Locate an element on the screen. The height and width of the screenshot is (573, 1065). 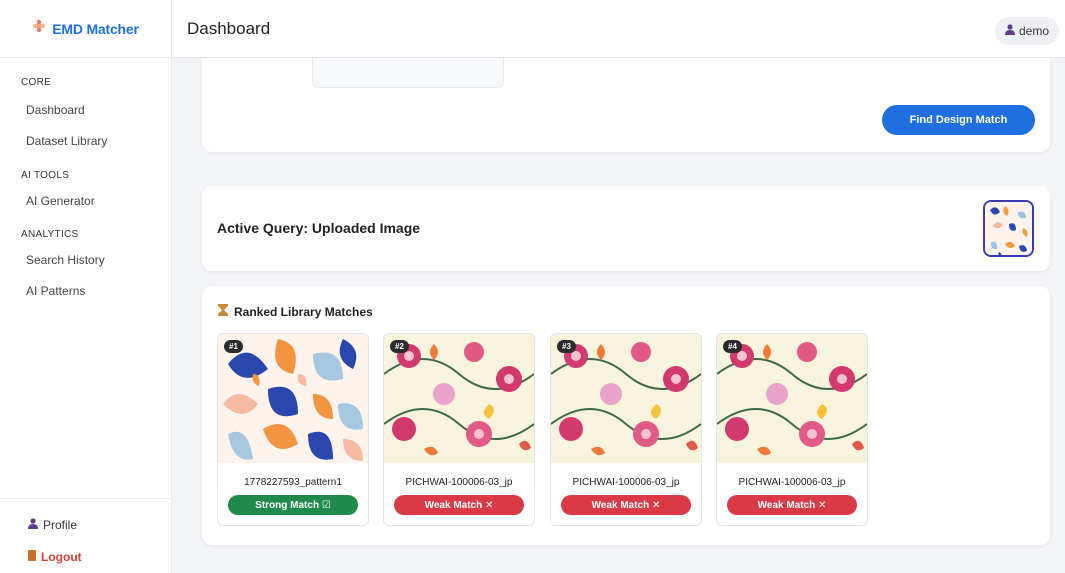
upload-card: Find Design Match is located at coordinates (626, 105).